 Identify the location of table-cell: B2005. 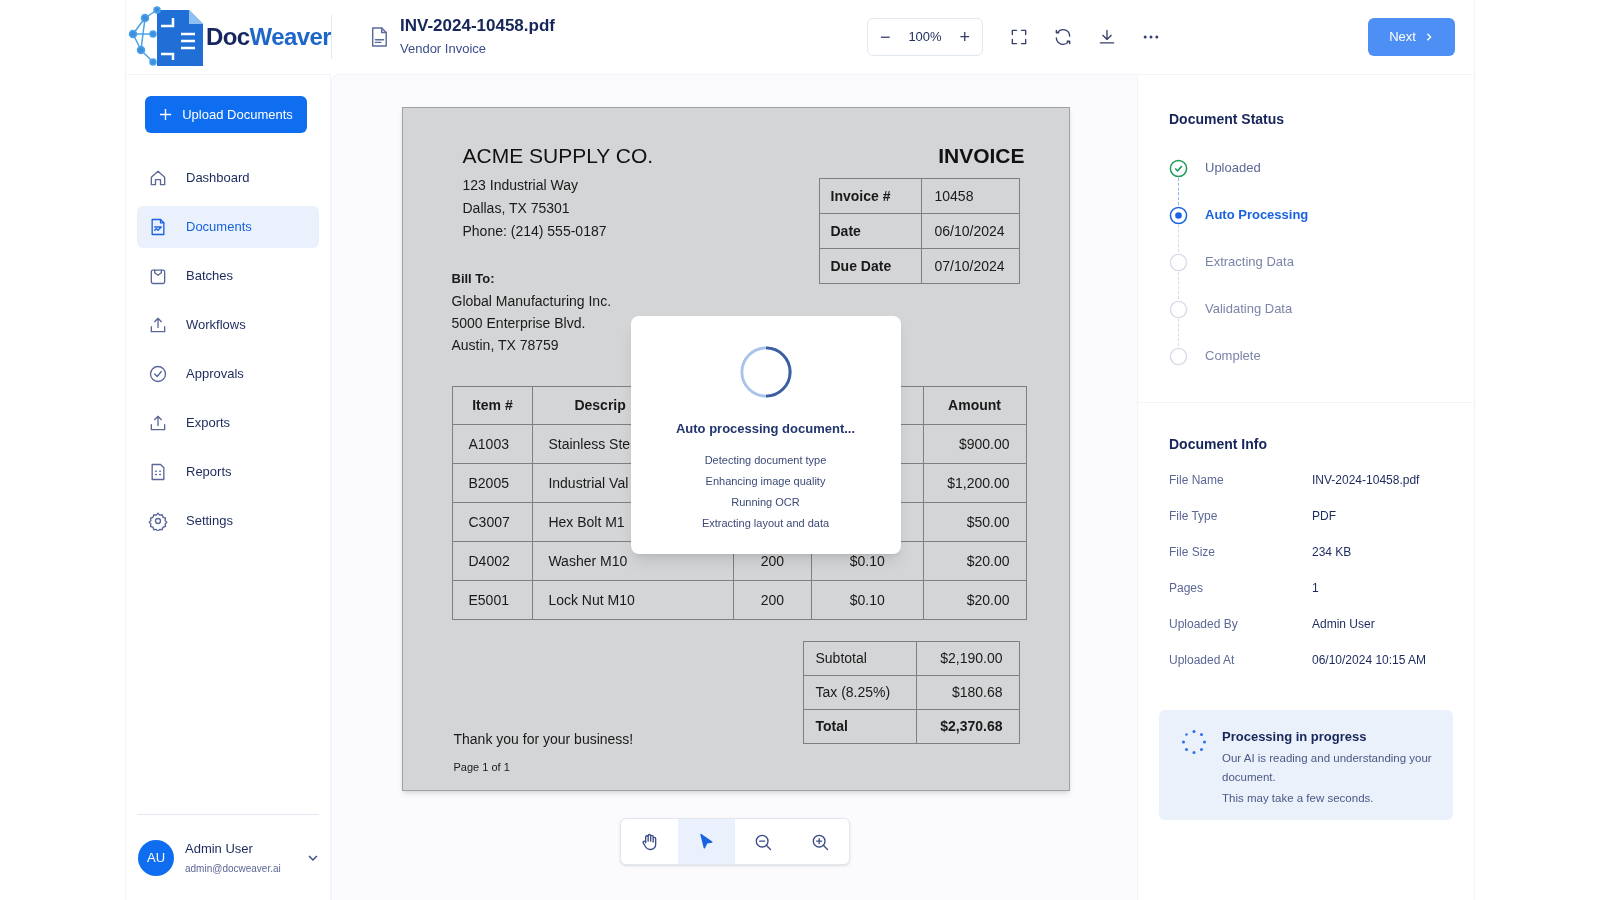
(492, 483).